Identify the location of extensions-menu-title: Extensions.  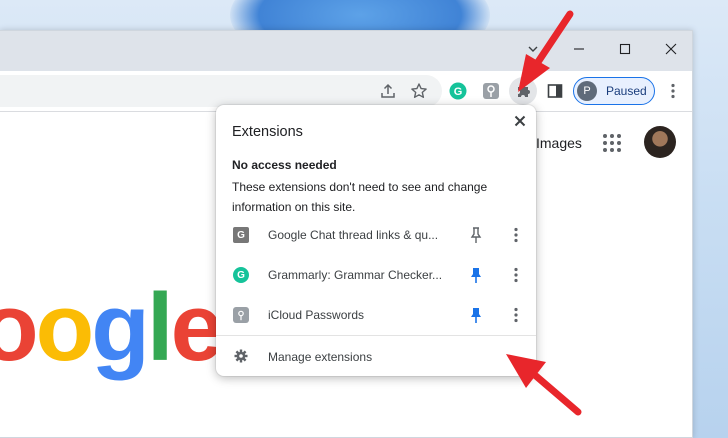
(267, 132).